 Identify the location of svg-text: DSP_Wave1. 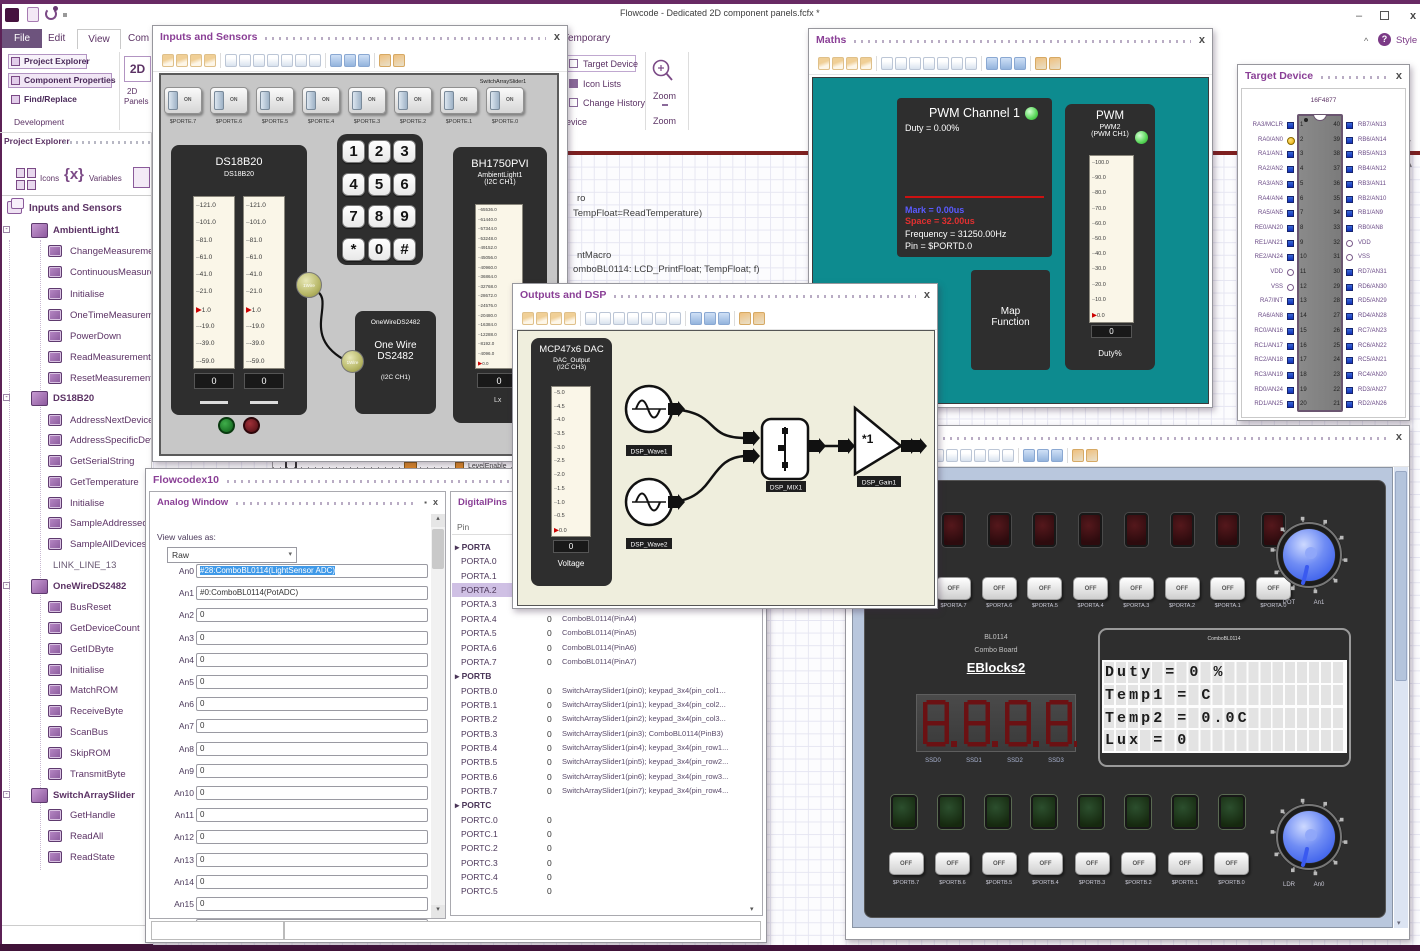
(649, 452).